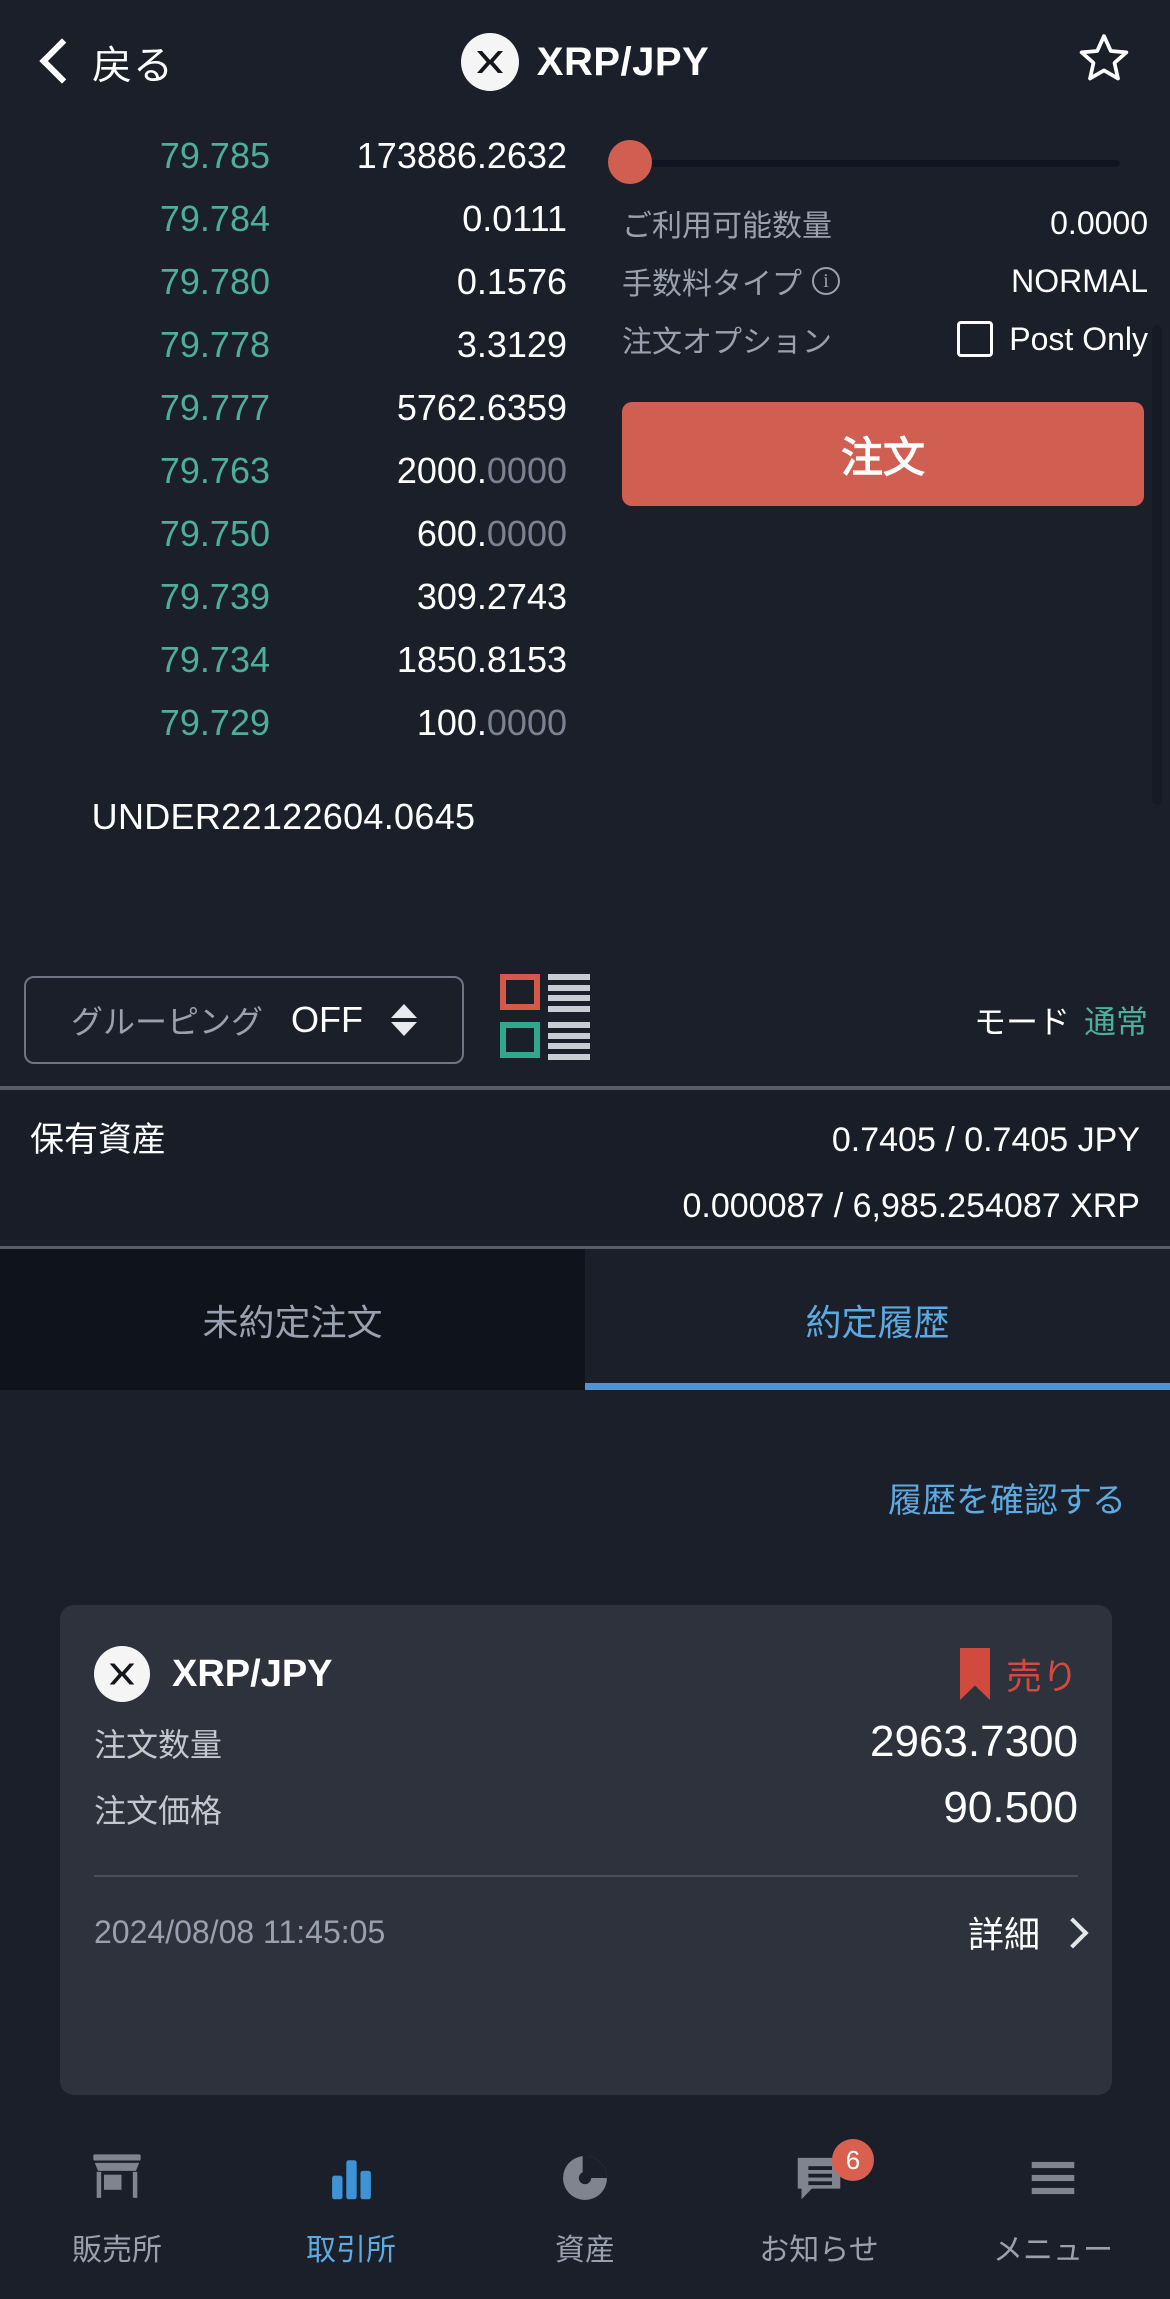 Image resolution: width=1170 pixels, height=2299 pixels. Describe the element at coordinates (546, 1020) in the screenshot. I see `orderbook-layout-icon` at that location.